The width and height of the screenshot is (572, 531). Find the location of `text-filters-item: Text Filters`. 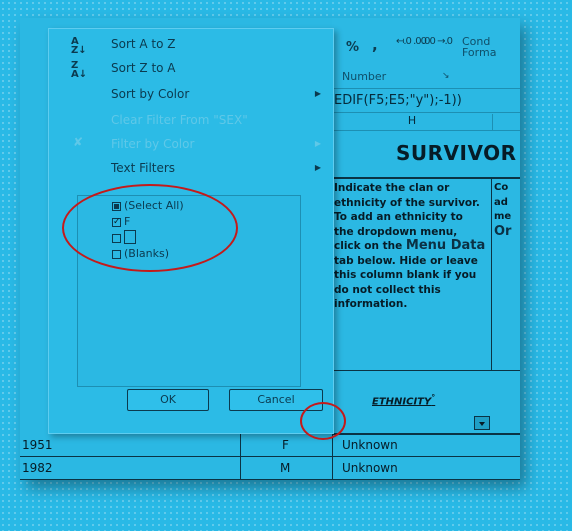

text-filters-item: Text Filters is located at coordinates (143, 168).